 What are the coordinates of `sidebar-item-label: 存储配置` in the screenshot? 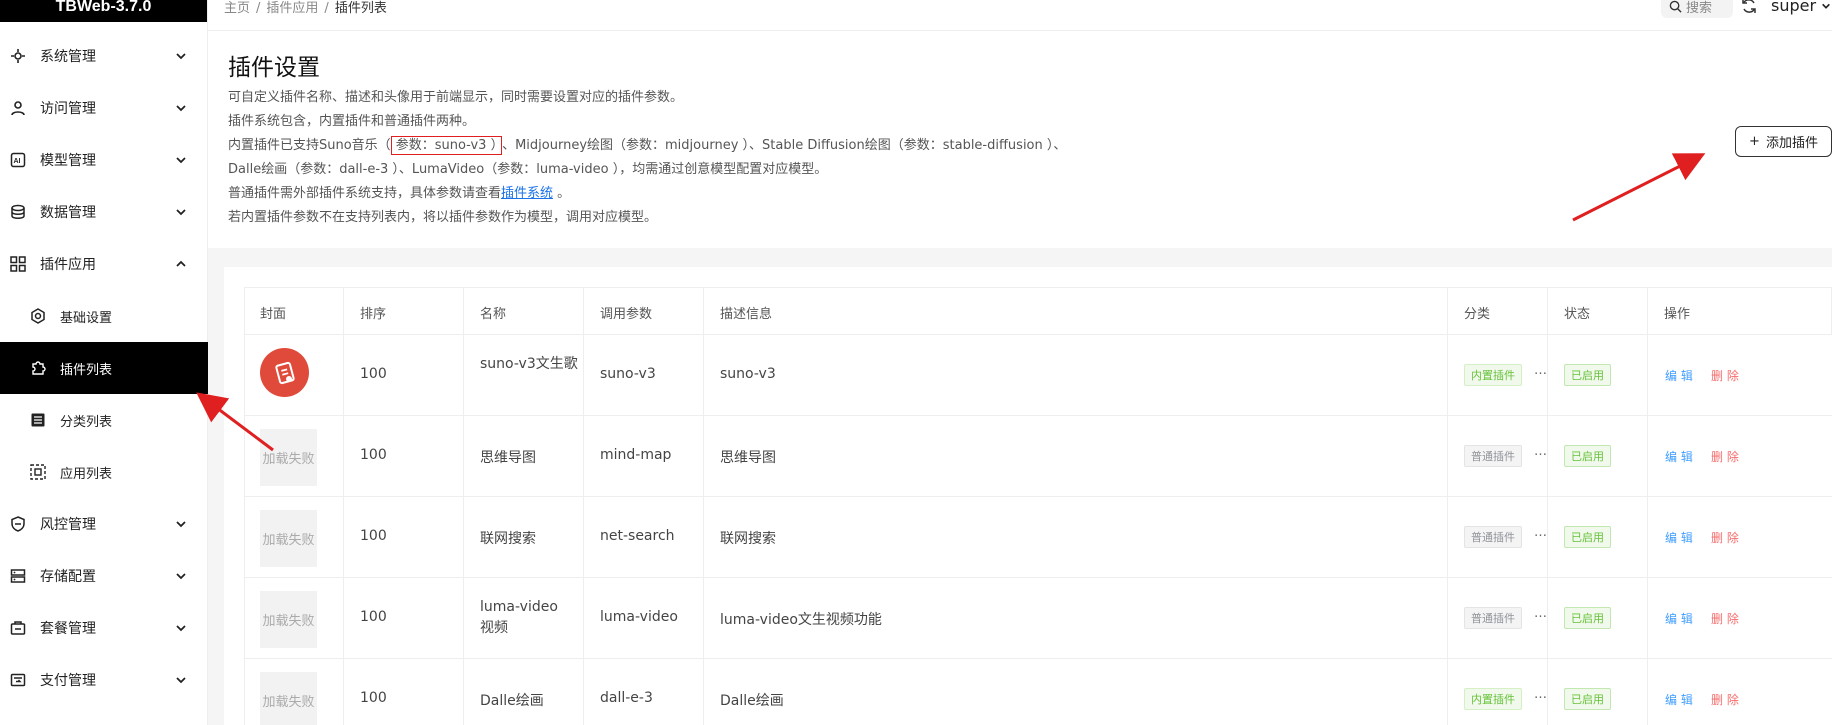 It's located at (68, 577).